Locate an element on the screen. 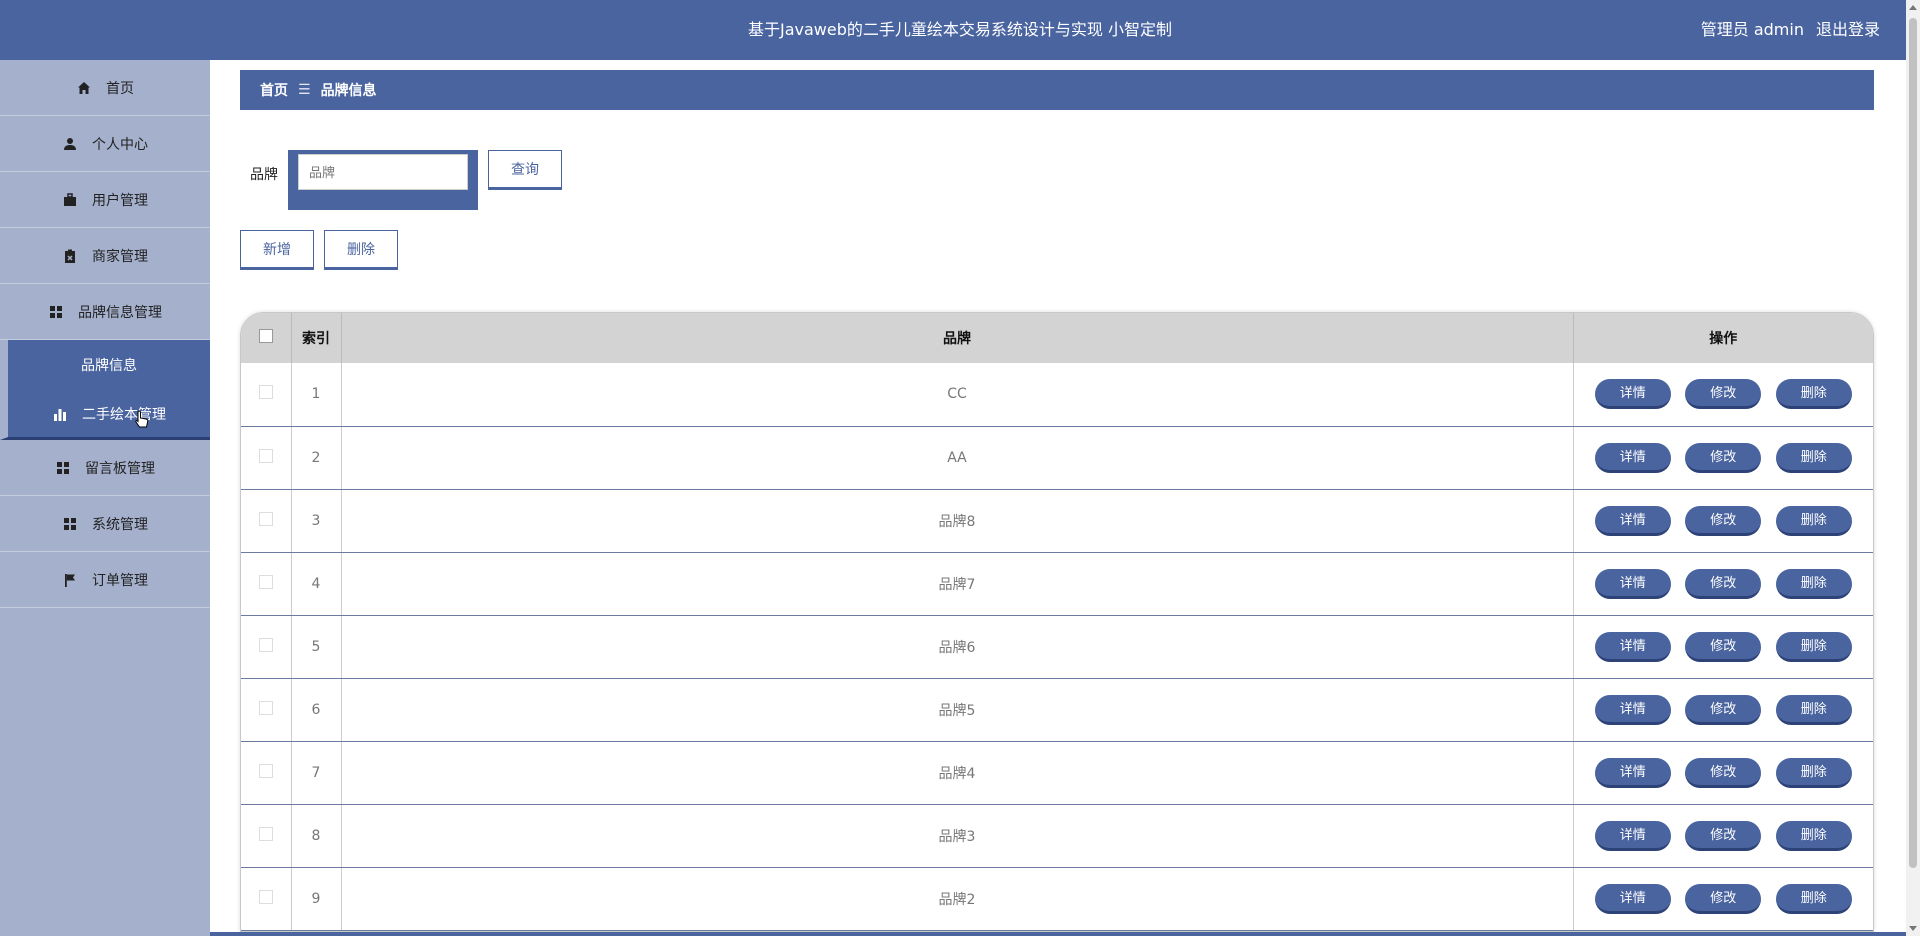 The height and width of the screenshot is (936, 1920). row-brand: 品牌4 is located at coordinates (957, 773).